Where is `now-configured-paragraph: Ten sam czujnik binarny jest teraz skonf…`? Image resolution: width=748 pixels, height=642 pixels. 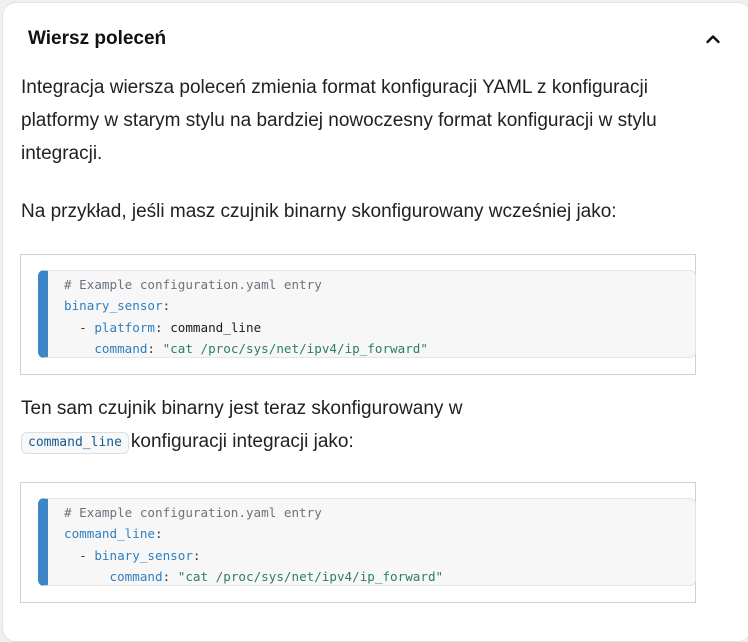 now-configured-paragraph: Ten sam czujnik binarny jest teraz skonf… is located at coordinates (371, 425).